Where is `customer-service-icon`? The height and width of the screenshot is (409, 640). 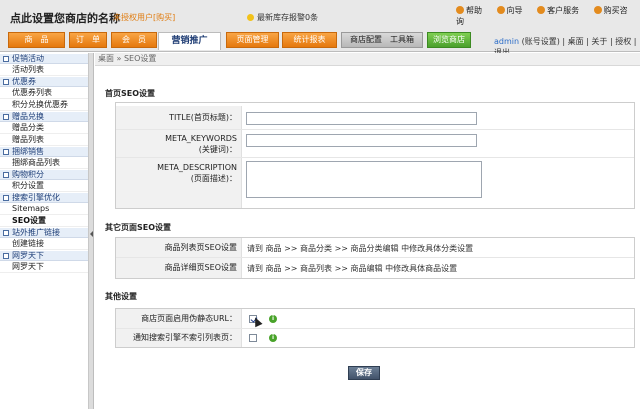
customer-service-icon is located at coordinates (541, 10).